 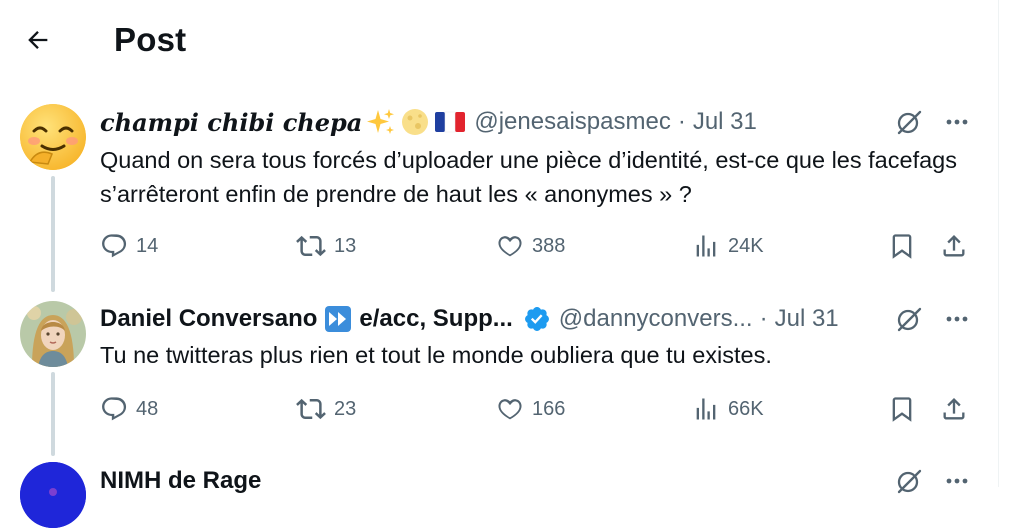 I want to click on tweet: NIMH de Rage, so click(x=499, y=489).